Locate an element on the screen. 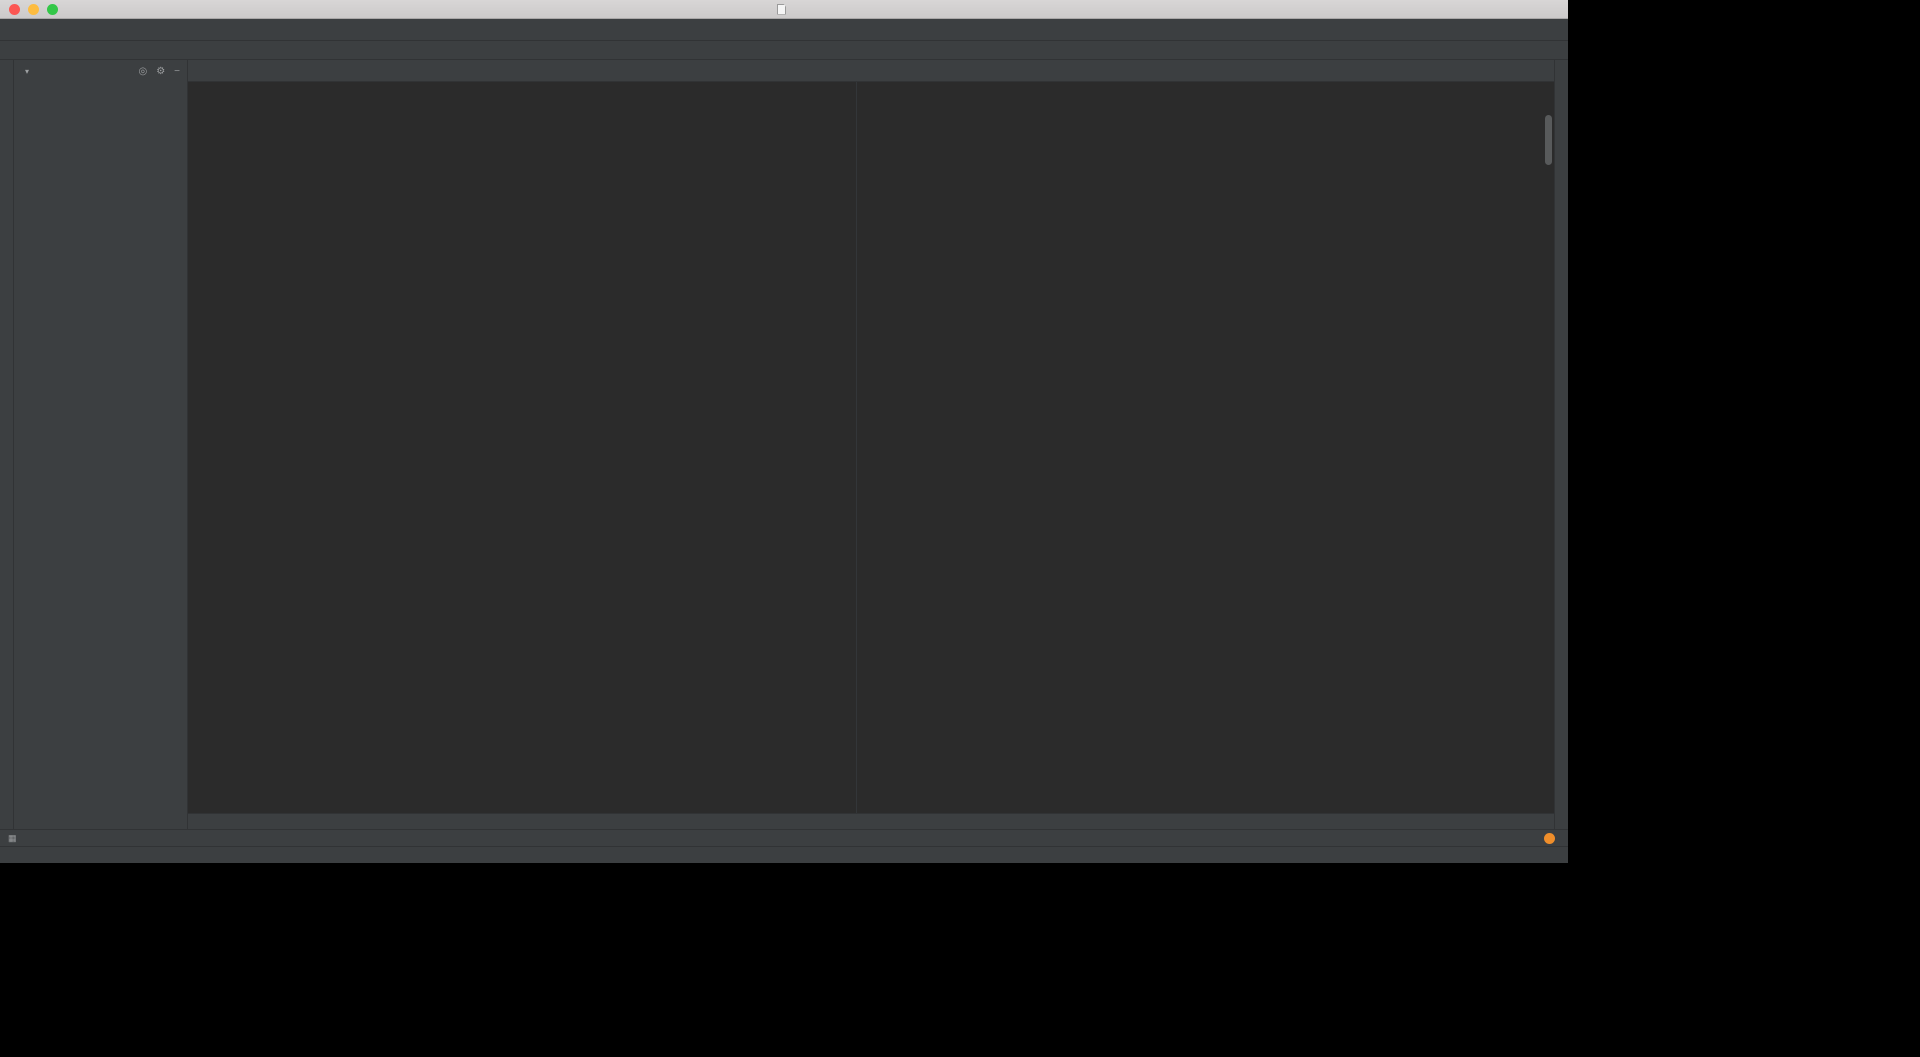 This screenshot has height=1057, width=1920. right-tool-stripe is located at coordinates (1561, 444).